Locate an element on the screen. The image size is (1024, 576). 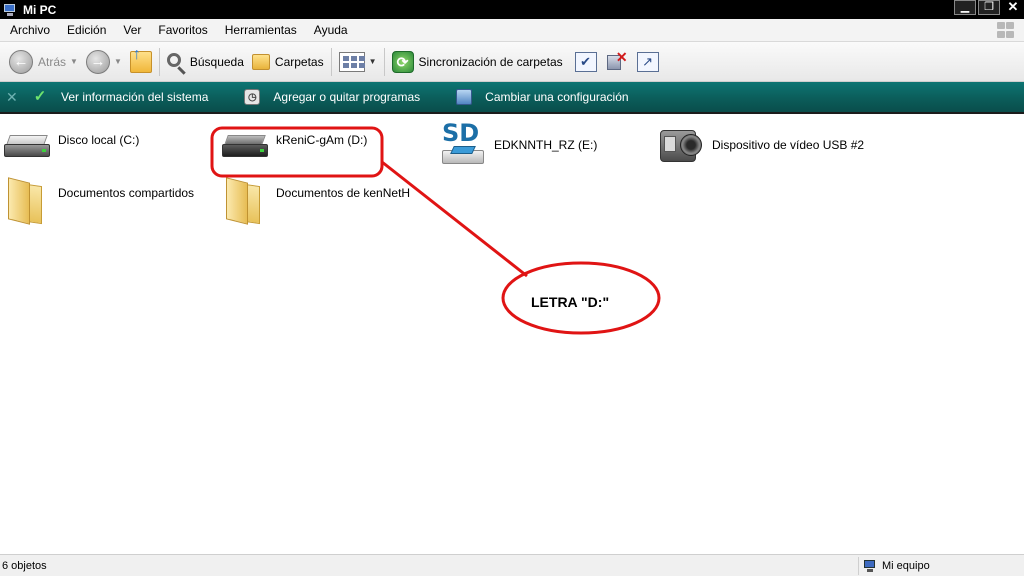
shared-documents-folder: Documentos compartidos is located at coordinates (100, 201).